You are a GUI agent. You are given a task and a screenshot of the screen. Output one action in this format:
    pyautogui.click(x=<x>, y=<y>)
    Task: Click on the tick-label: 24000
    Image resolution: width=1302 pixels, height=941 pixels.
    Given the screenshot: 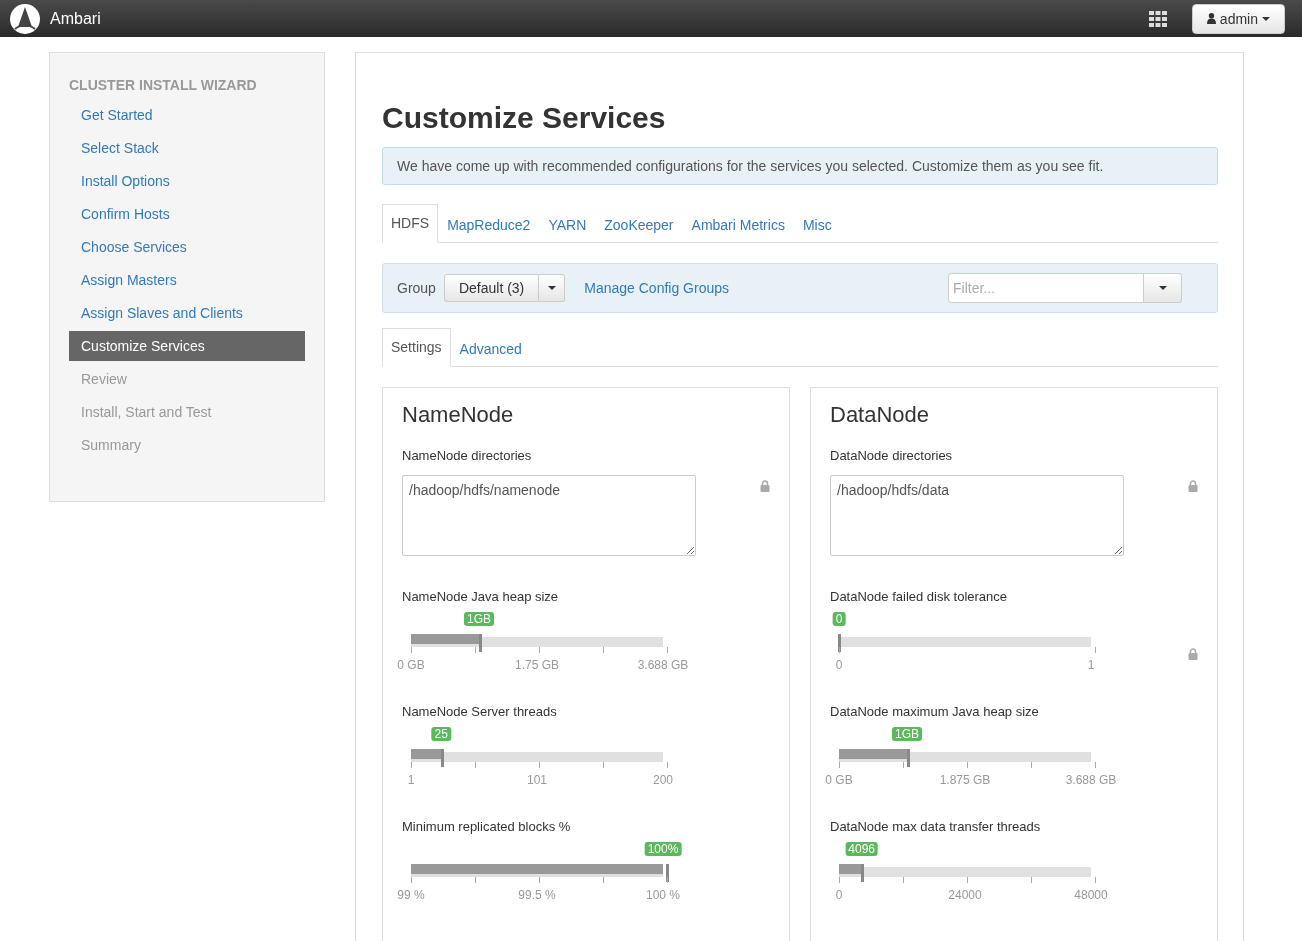 What is the action you would take?
    pyautogui.click(x=965, y=895)
    